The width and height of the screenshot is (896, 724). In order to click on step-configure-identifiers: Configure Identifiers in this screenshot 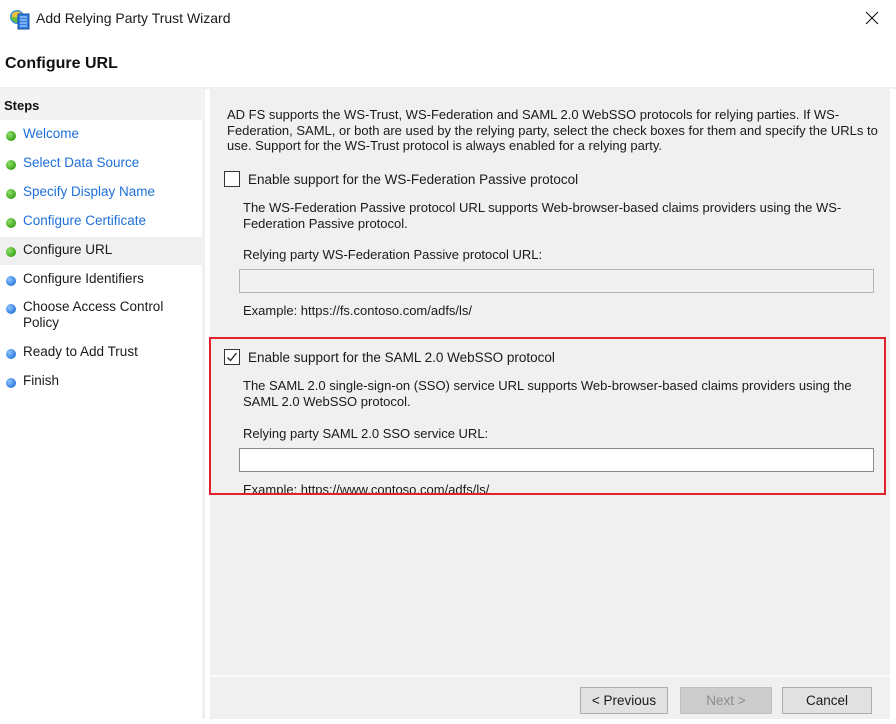, I will do `click(102, 282)`.